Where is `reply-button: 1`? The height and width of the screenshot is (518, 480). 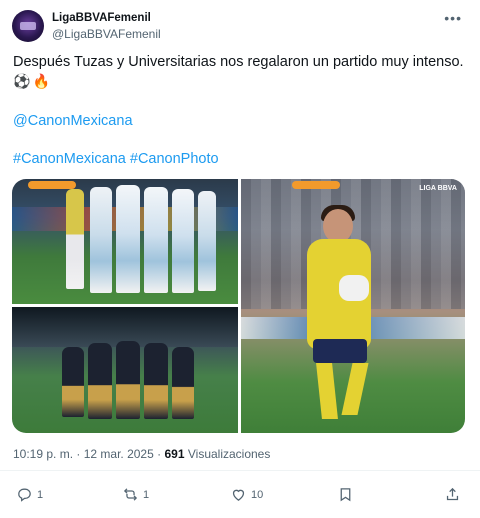 reply-button: 1 is located at coordinates (29, 494).